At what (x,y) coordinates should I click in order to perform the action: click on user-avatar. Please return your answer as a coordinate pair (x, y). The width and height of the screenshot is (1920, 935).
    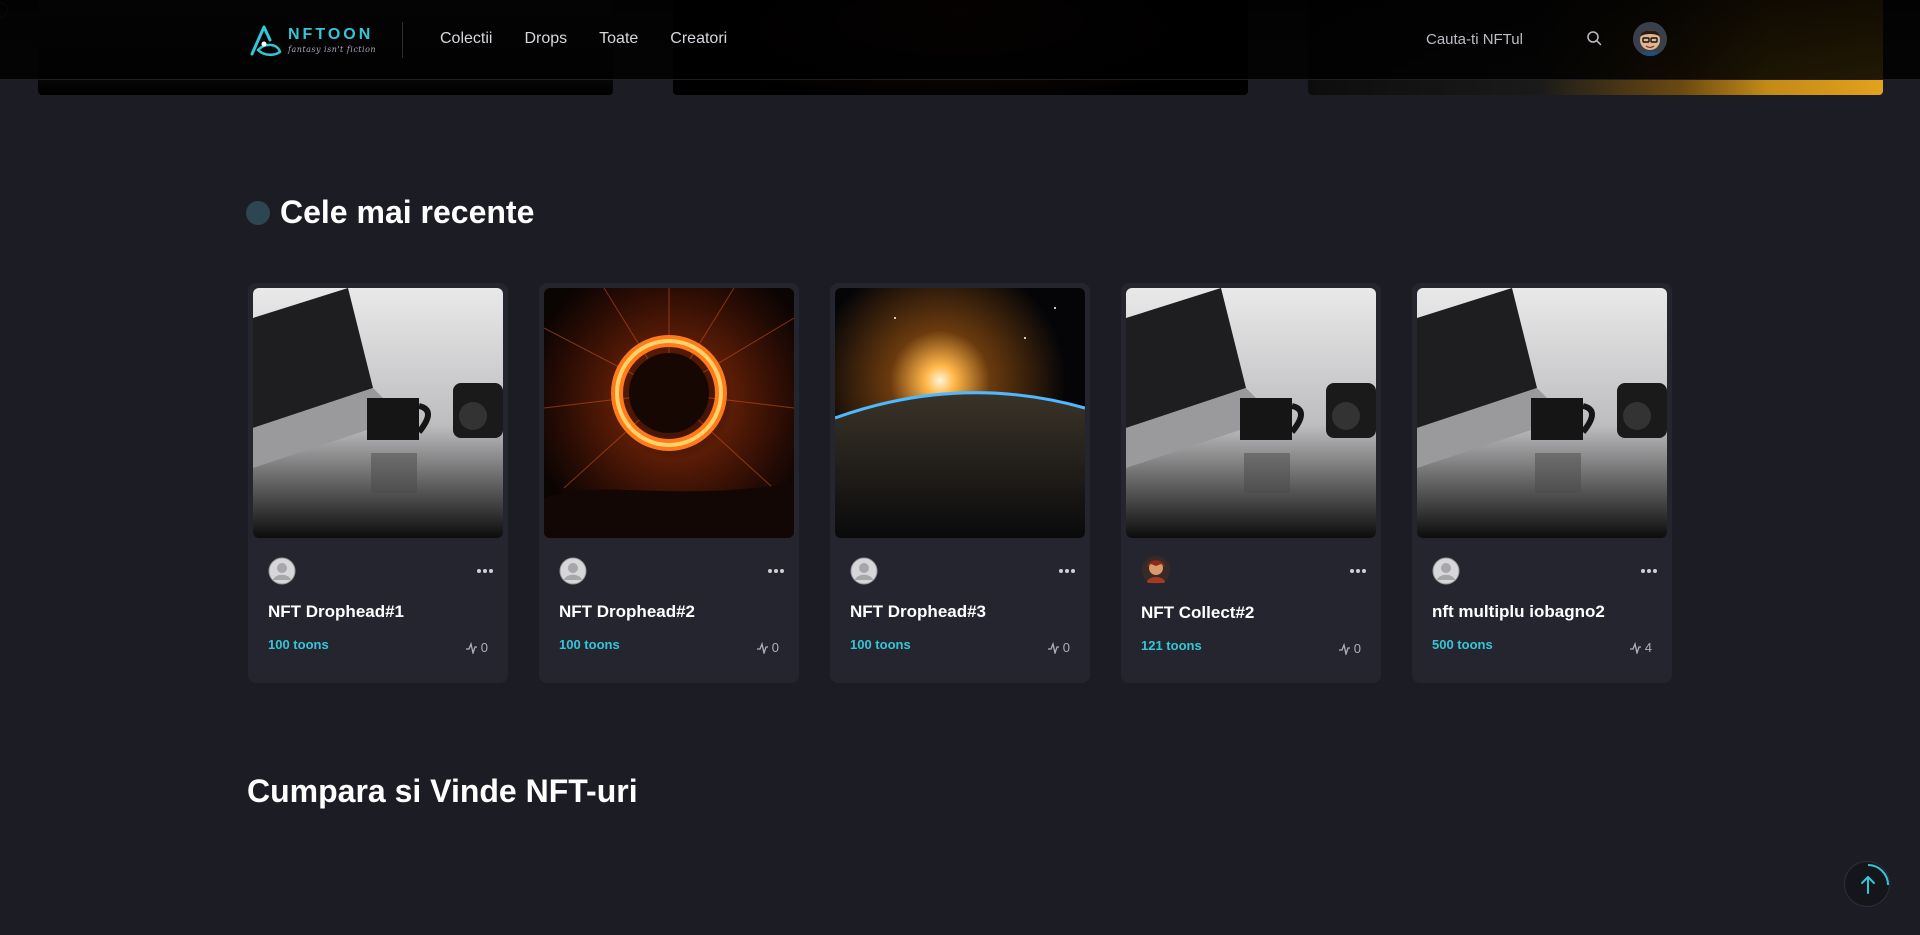
    Looking at the image, I should click on (1650, 39).